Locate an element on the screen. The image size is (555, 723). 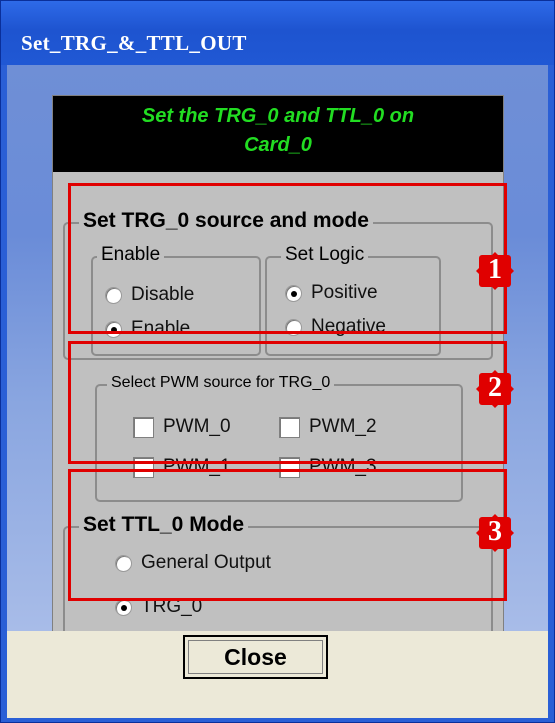
checkbox-pwm-3: PWM_3 is located at coordinates (328, 467).